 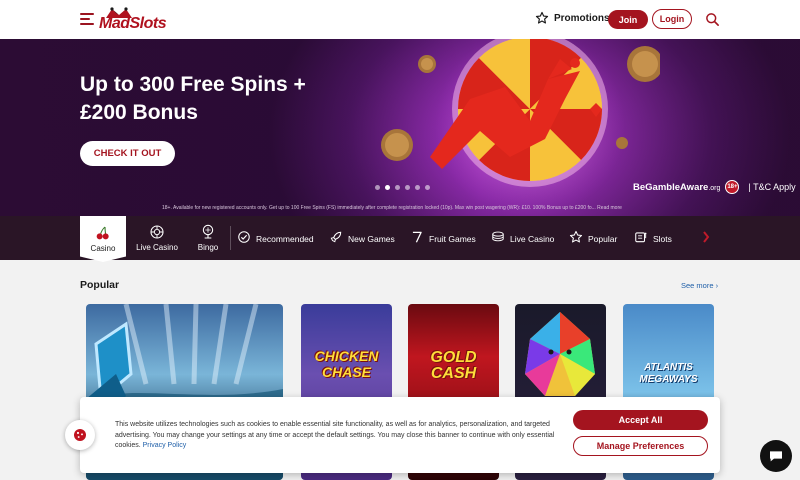 What do you see at coordinates (103, 248) in the screenshot?
I see `tab-label: Casino` at bounding box center [103, 248].